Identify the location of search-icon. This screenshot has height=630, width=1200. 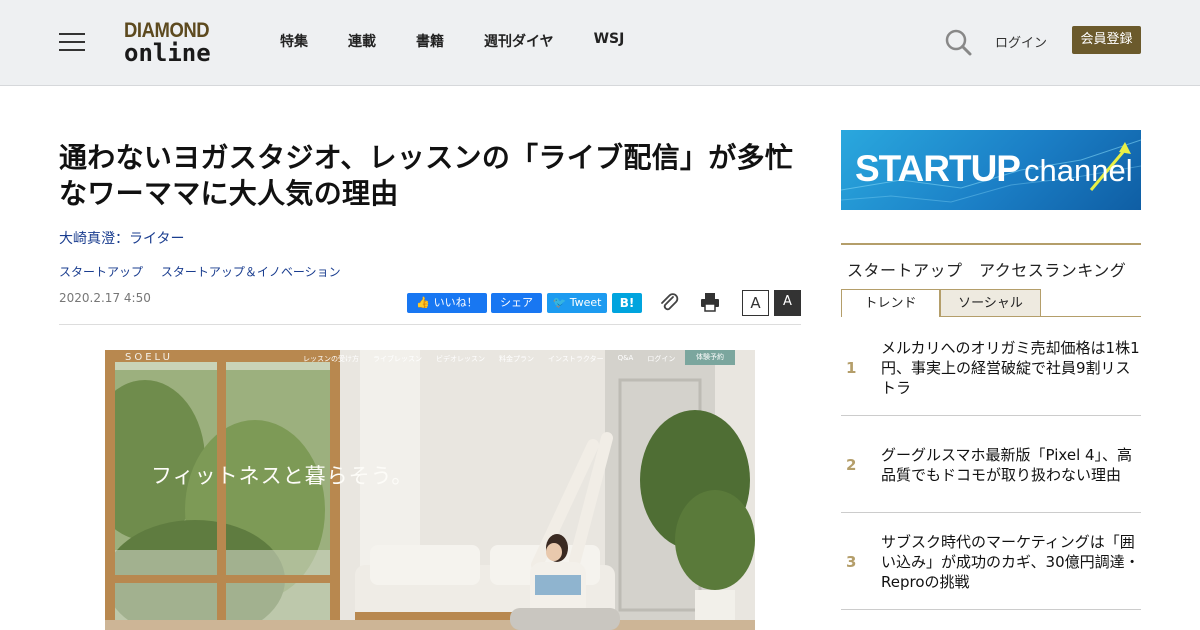
(958, 42).